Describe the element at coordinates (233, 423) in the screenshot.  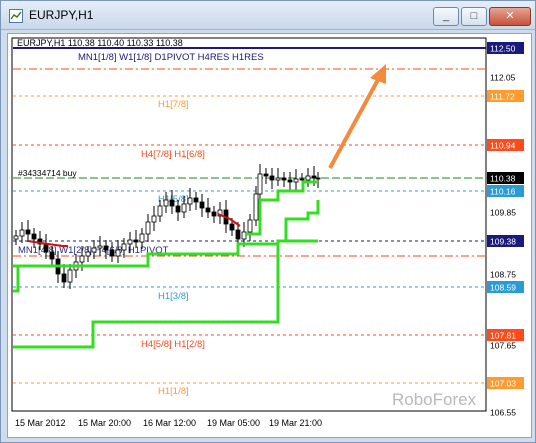
I see `time-tick-label: 19 Mar 05:00` at that location.